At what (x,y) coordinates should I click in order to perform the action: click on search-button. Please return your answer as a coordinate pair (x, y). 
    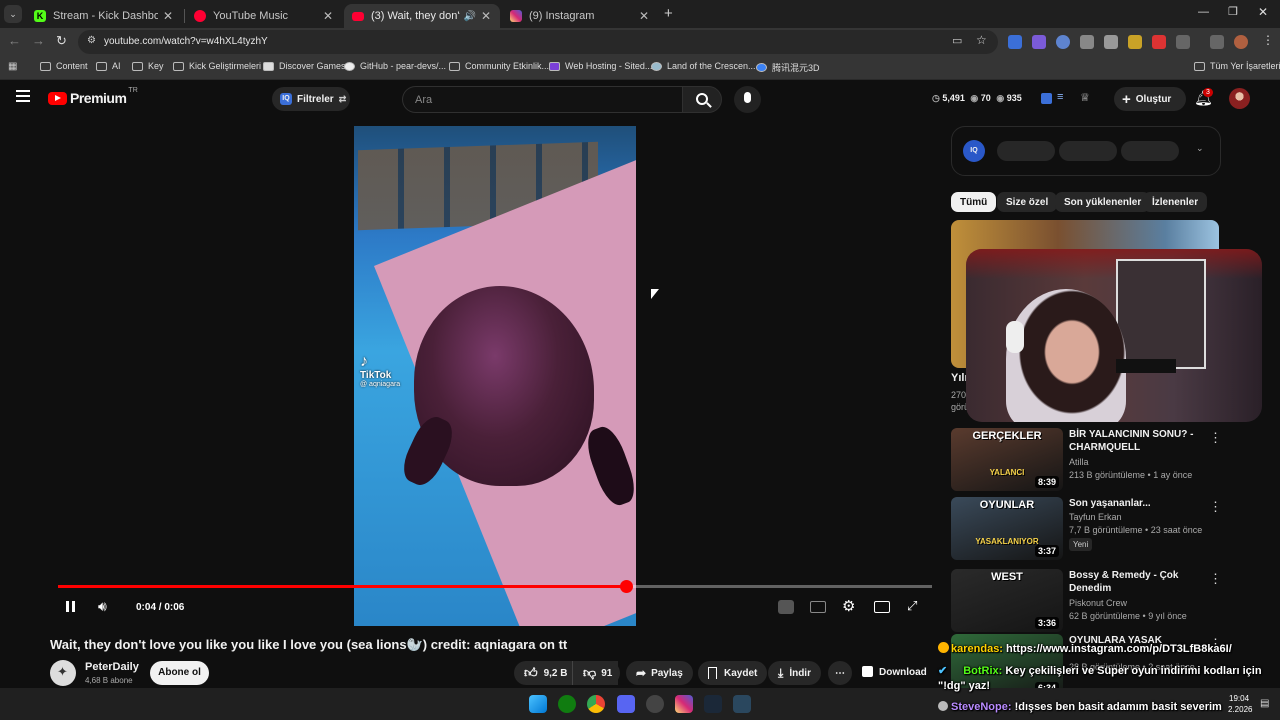
    Looking at the image, I should click on (702, 99).